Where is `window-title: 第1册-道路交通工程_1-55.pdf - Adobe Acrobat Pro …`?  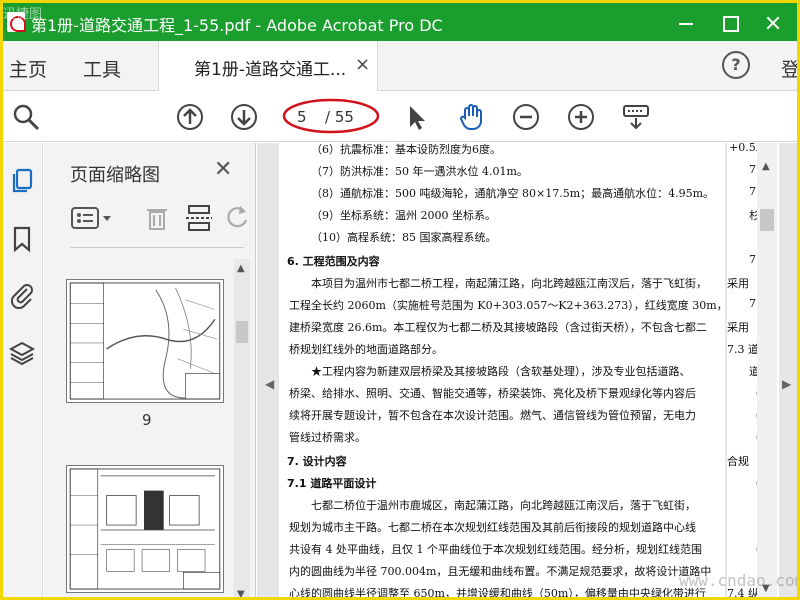
window-title: 第1册-道路交通工程_1-55.pdf - Adobe Acrobat Pro … is located at coordinates (237, 25).